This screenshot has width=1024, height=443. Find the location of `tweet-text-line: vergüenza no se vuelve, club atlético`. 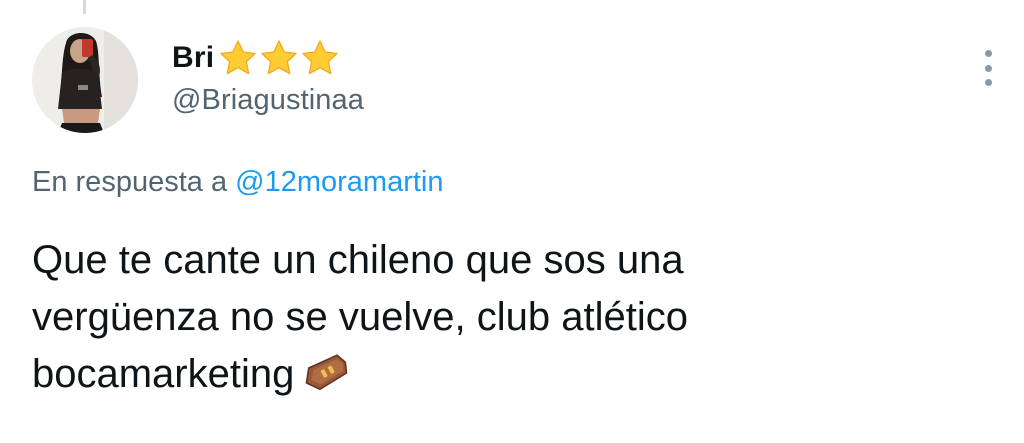

tweet-text-line: vergüenza no se vuelve, club atlético is located at coordinates (360, 317).